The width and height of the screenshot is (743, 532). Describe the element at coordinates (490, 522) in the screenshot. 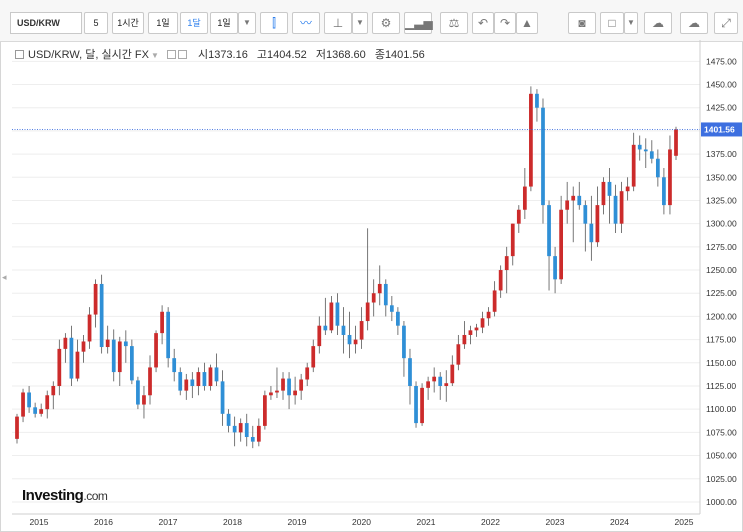

I see `x-tick-label: 2022` at that location.